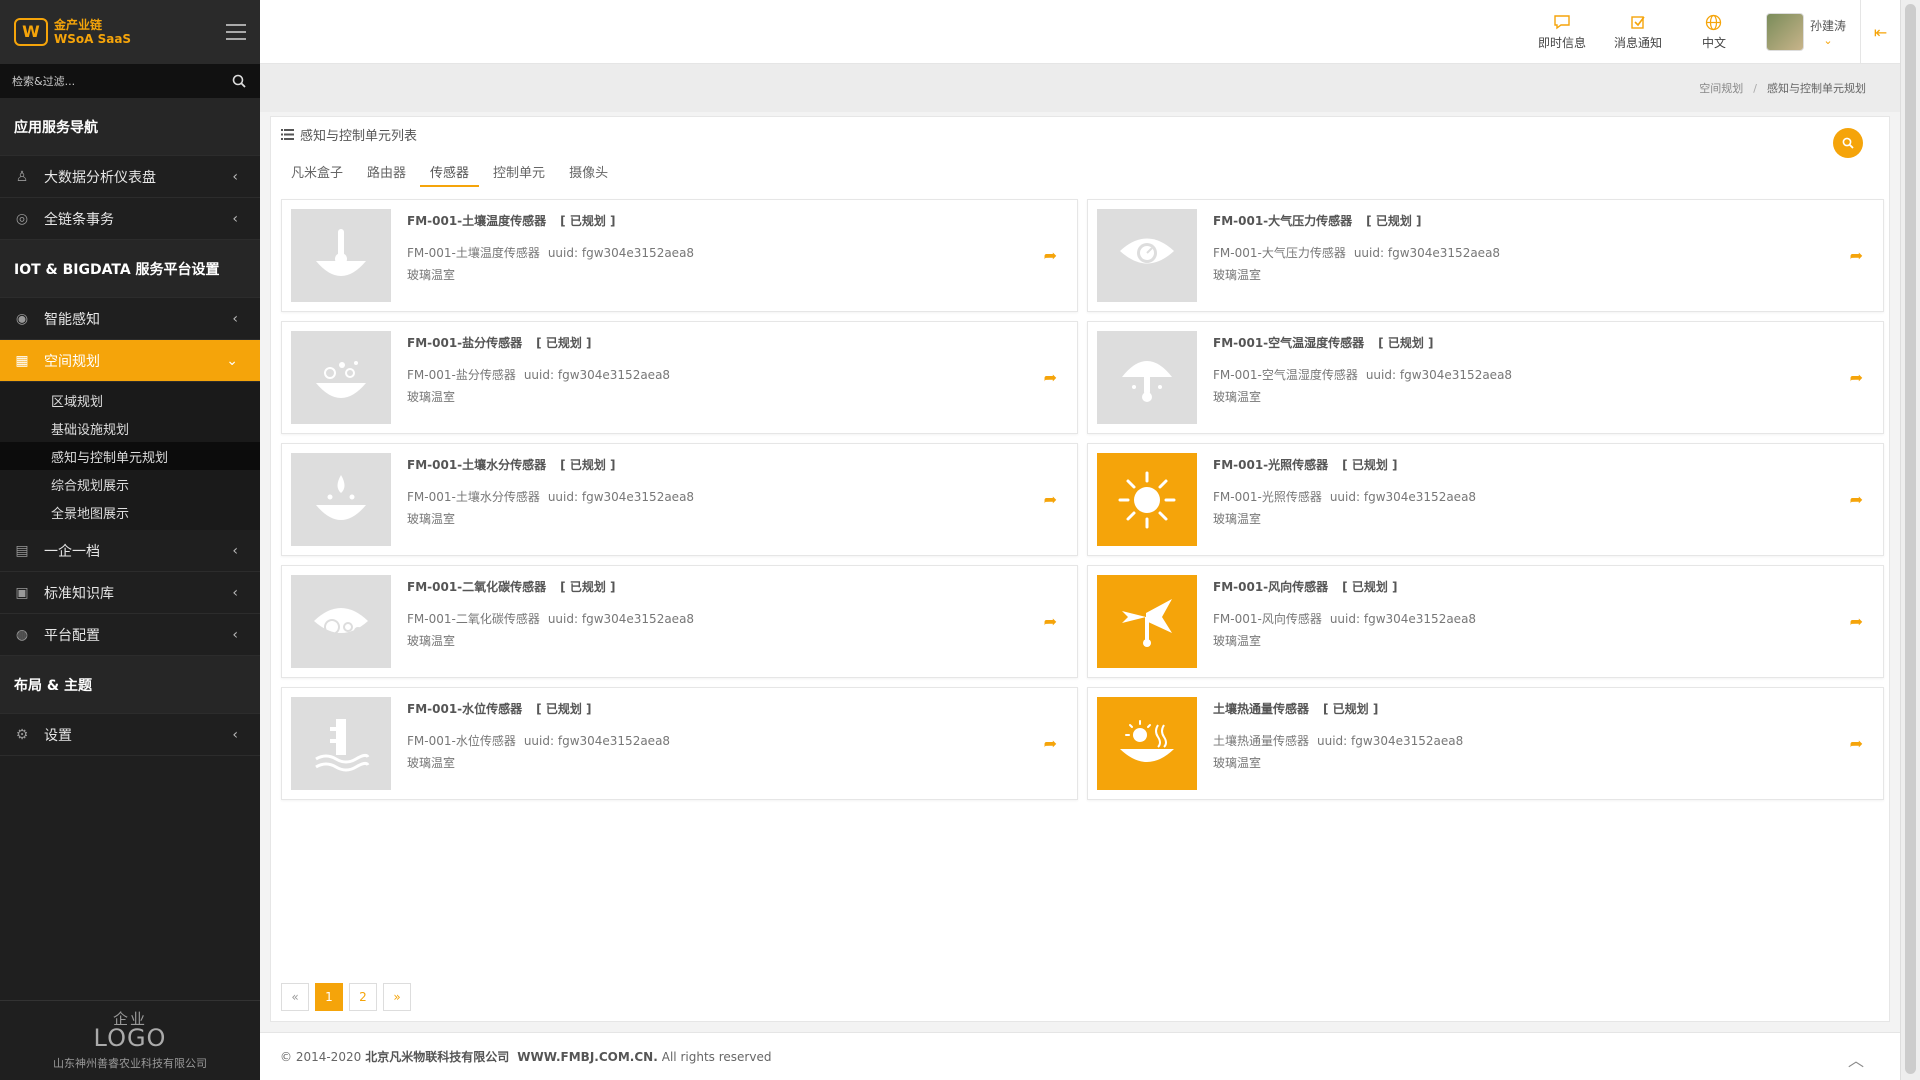  What do you see at coordinates (130, 735) in the screenshot?
I see `nav-settings: ⚙ 设置 ‹` at bounding box center [130, 735].